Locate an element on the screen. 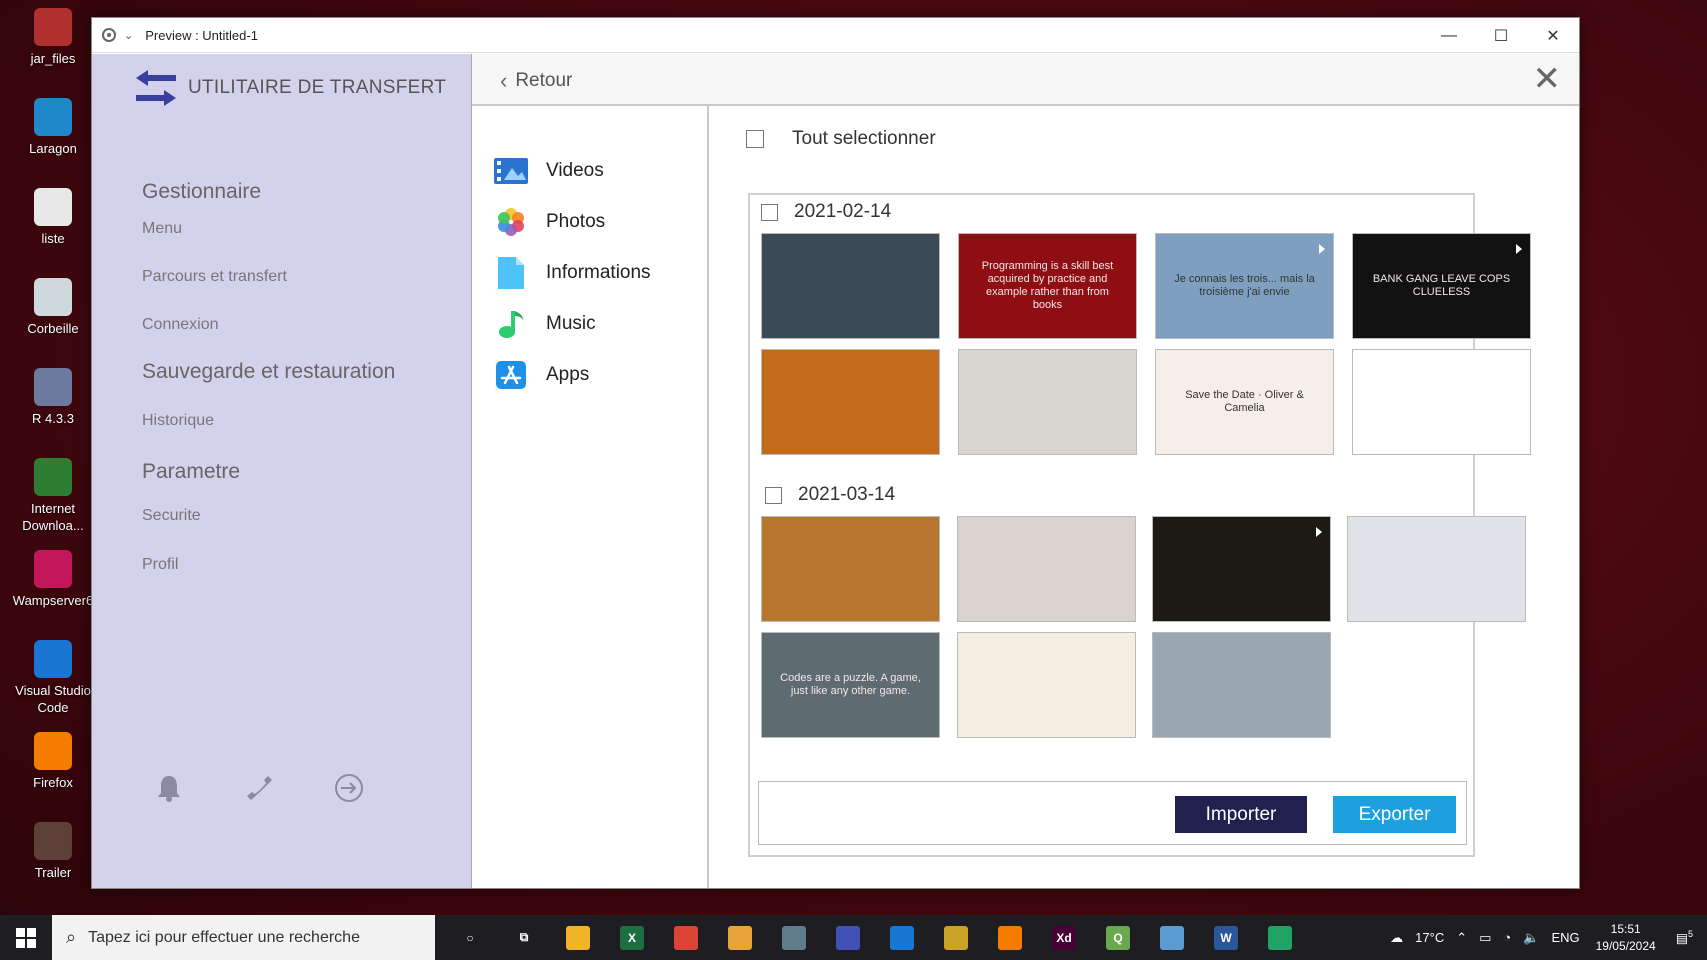 This screenshot has height=960, width=1707. minimize-button: — is located at coordinates (1449, 35).